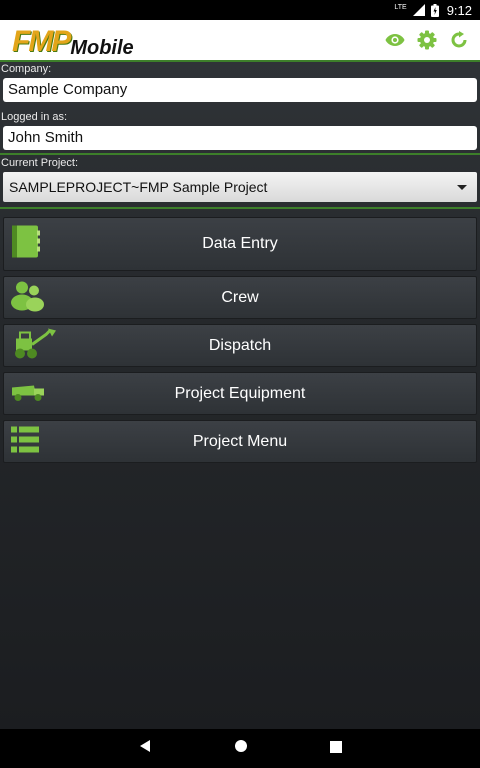 This screenshot has width=480, height=768. I want to click on network-type: LTE, so click(400, 7).